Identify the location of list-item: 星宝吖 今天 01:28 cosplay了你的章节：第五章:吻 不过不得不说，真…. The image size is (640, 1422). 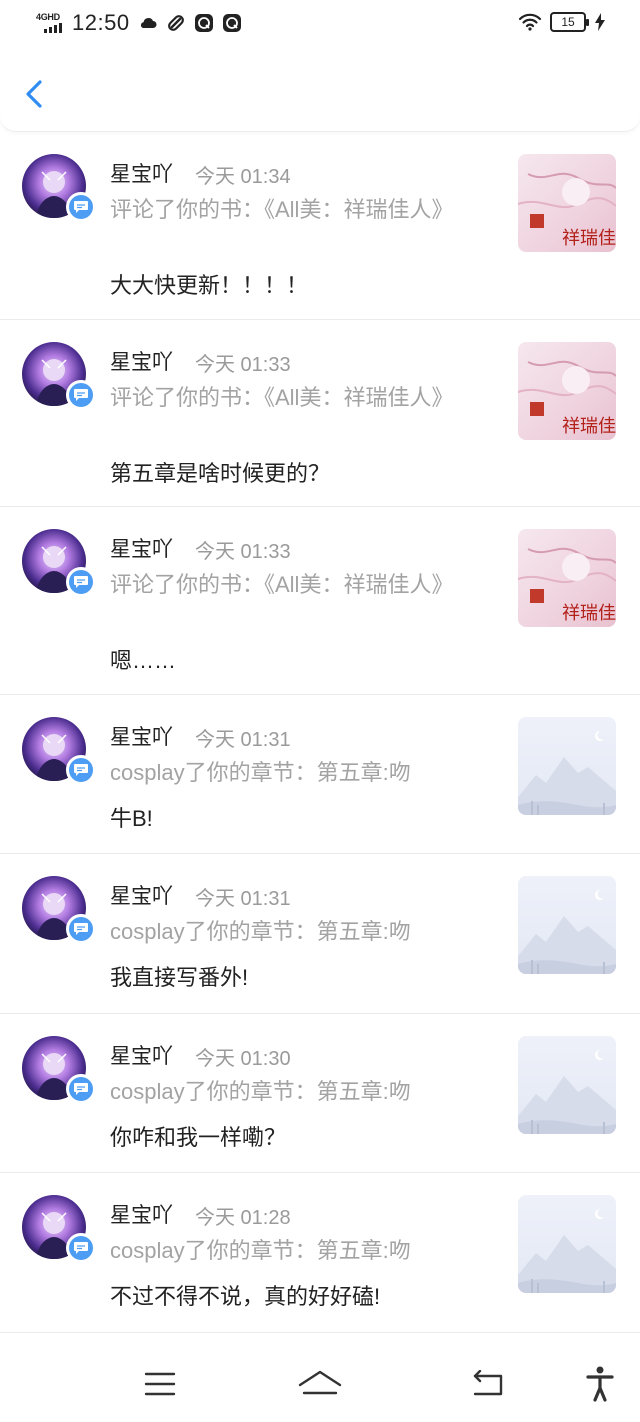
(320, 1253).